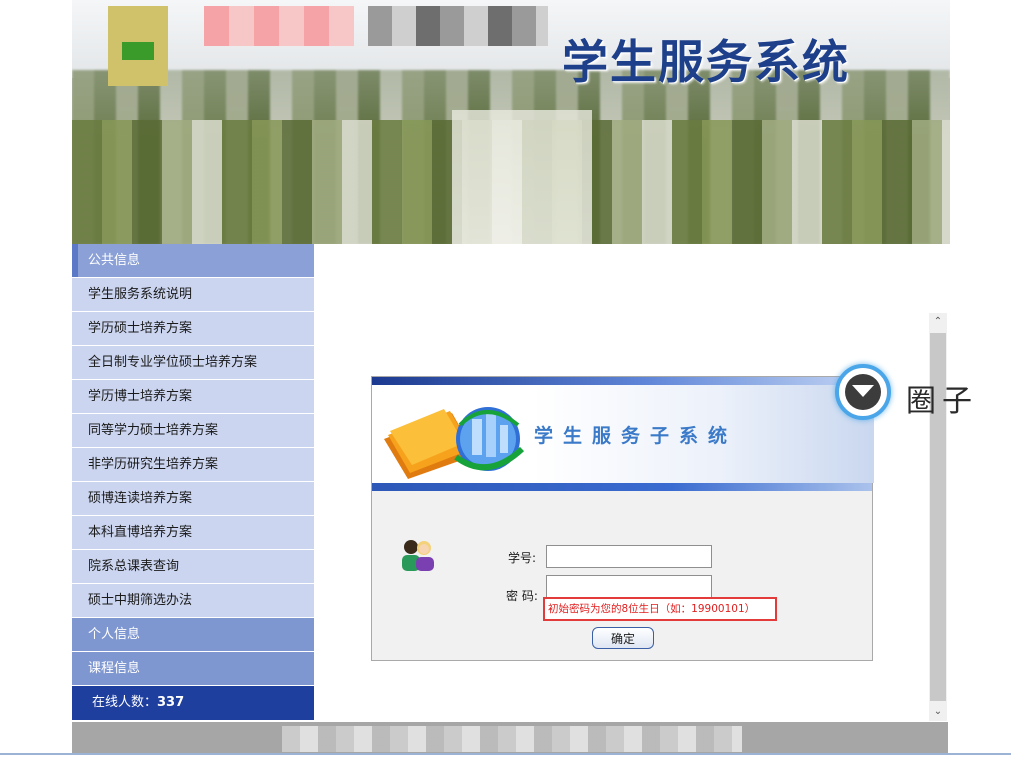 The width and height of the screenshot is (1011, 761). What do you see at coordinates (660, 609) in the screenshot?
I see `initial-password-hint: 初始密码为您的8位生日（如：19900101）` at bounding box center [660, 609].